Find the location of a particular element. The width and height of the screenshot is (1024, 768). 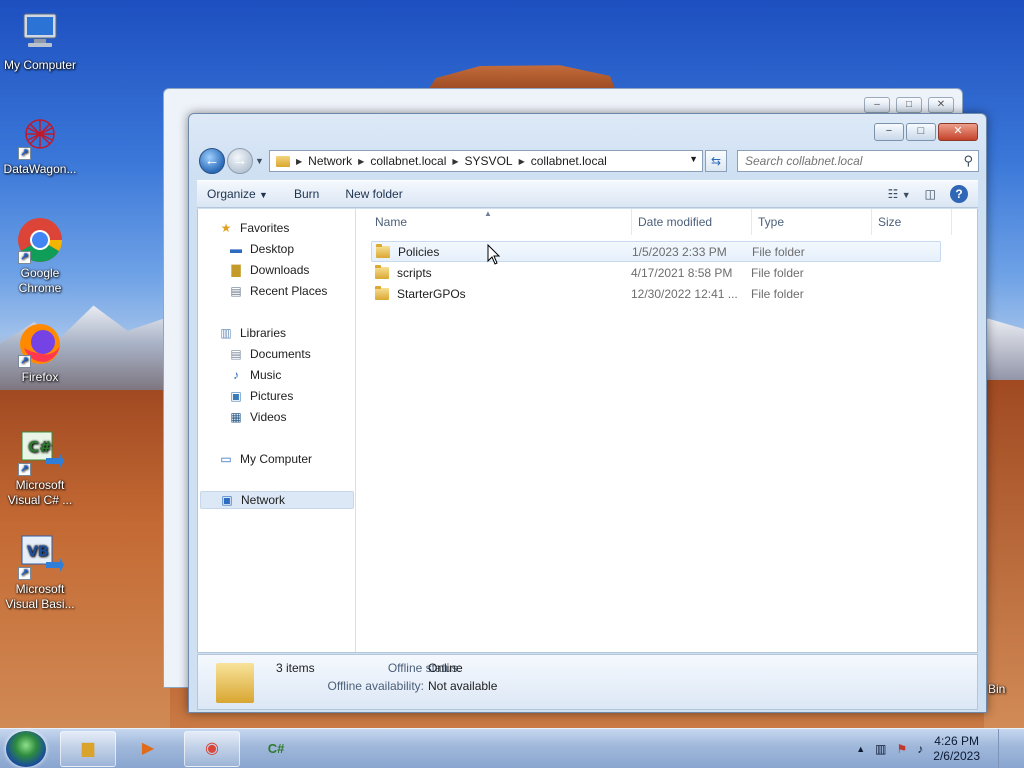

nav-pictures: ▣ Pictures is located at coordinates (260, 396).